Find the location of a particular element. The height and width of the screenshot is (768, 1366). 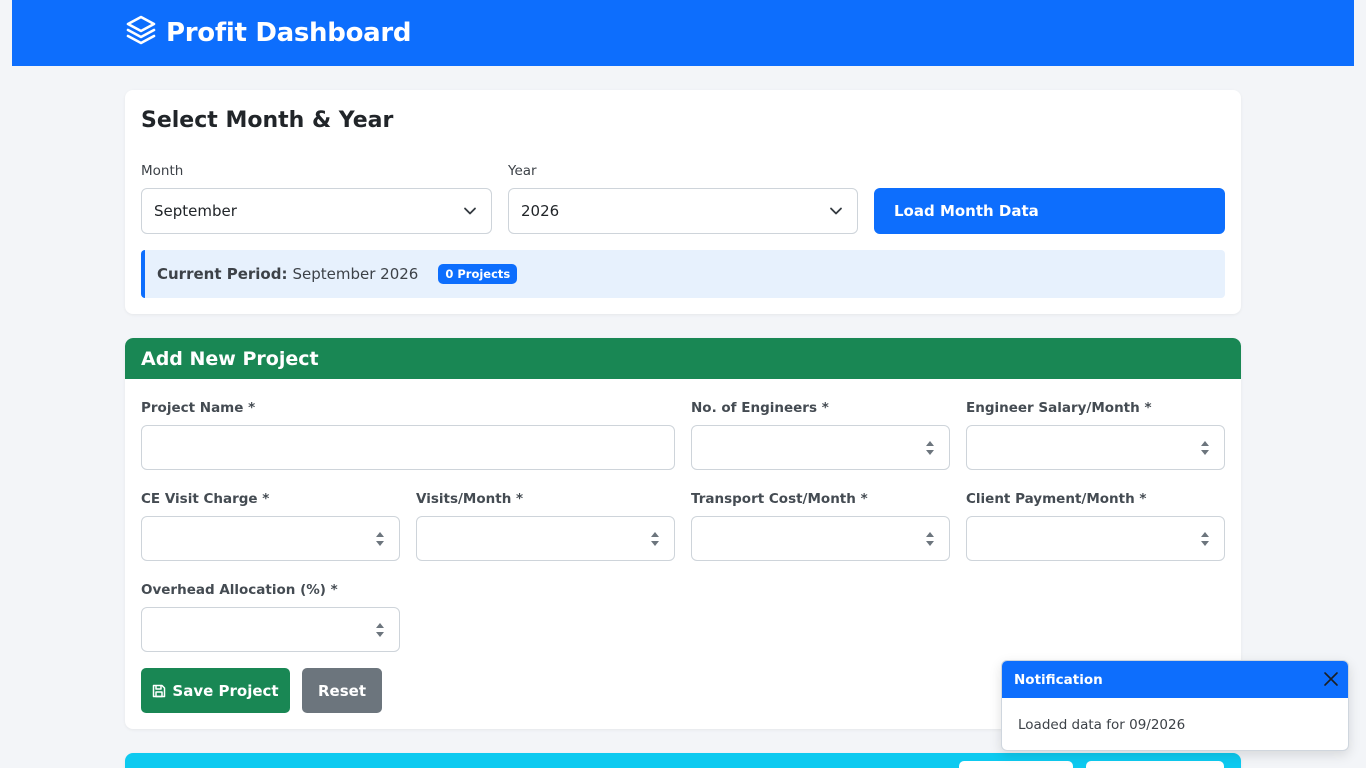

add-project-title: Add New Project is located at coordinates (683, 358).